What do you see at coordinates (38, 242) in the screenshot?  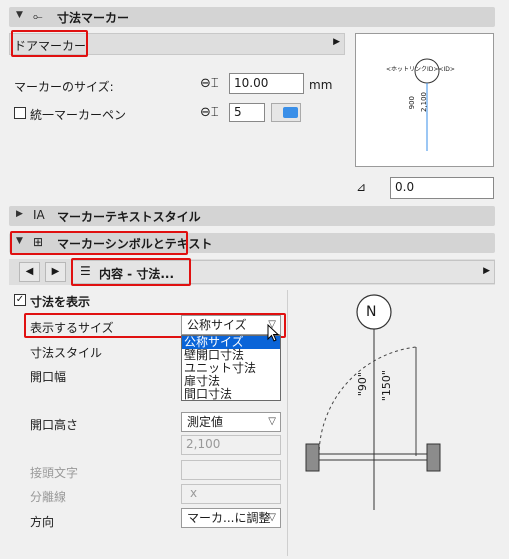 I see `symbol-text-icon: ⊞` at bounding box center [38, 242].